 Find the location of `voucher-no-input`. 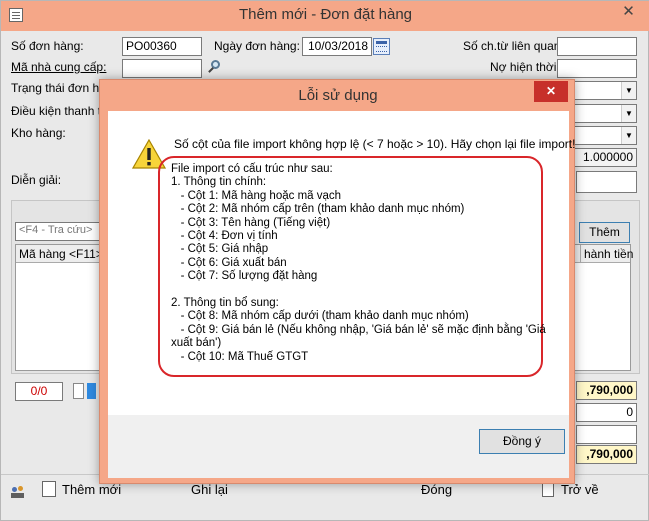

voucher-no-input is located at coordinates (597, 46).